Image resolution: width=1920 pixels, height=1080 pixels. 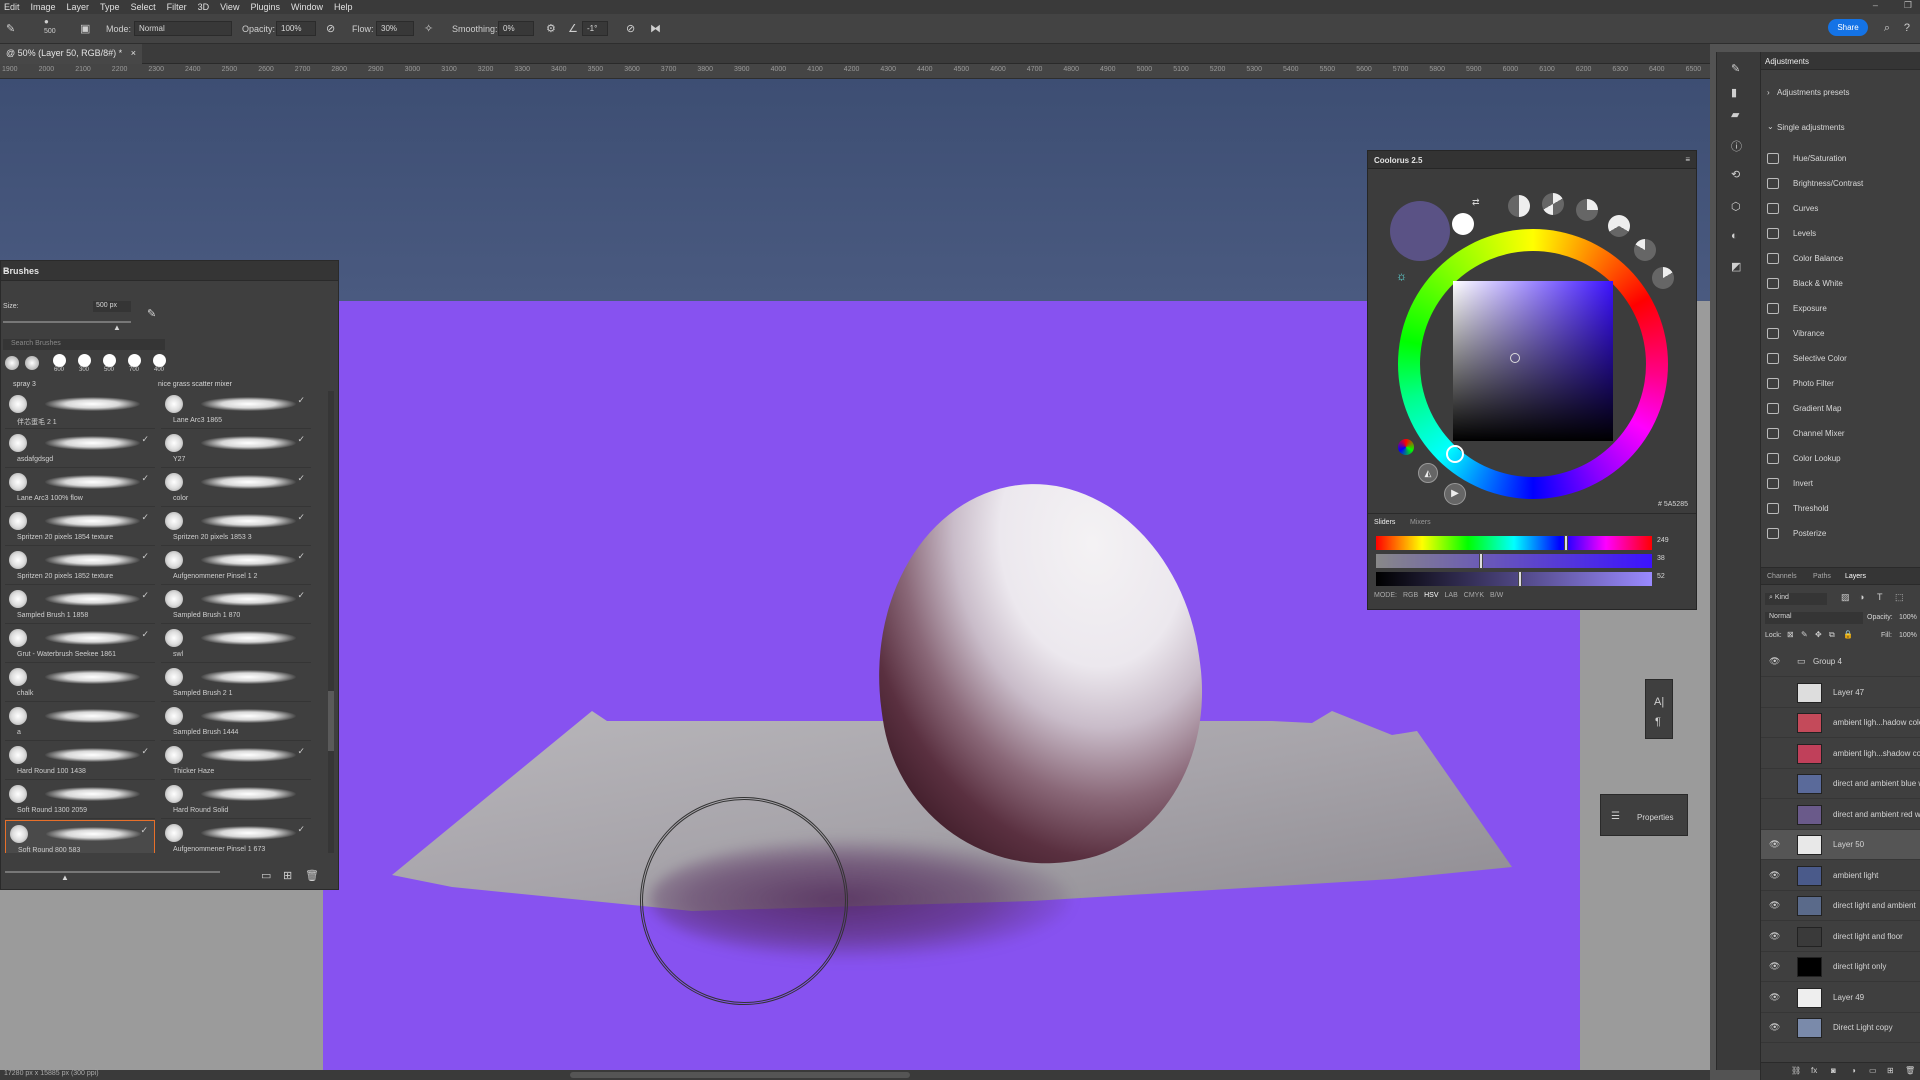 I want to click on brush-preview-size-slider, so click(x=112, y=872).